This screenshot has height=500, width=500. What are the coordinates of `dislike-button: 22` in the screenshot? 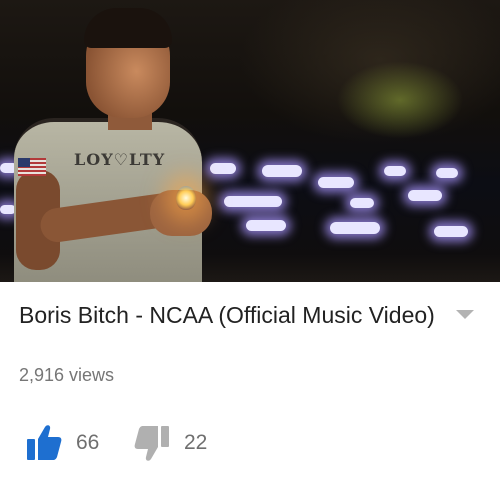 It's located at (170, 443).